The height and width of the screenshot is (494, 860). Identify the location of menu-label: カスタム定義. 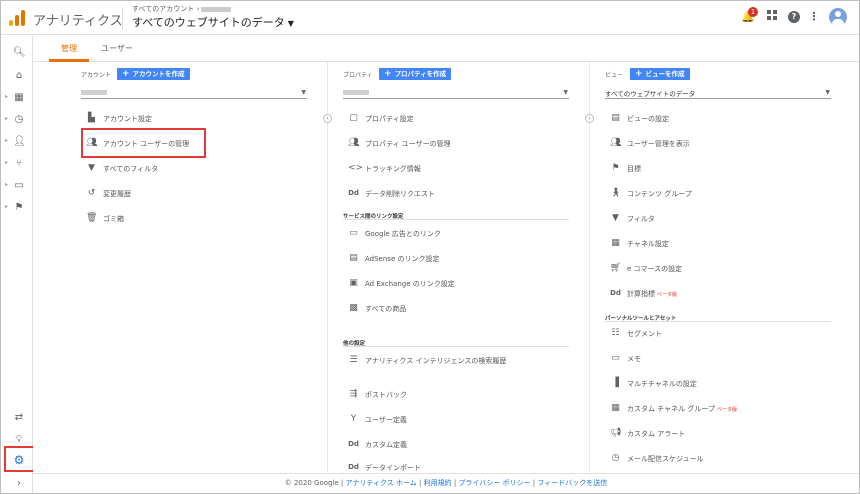
(386, 445).